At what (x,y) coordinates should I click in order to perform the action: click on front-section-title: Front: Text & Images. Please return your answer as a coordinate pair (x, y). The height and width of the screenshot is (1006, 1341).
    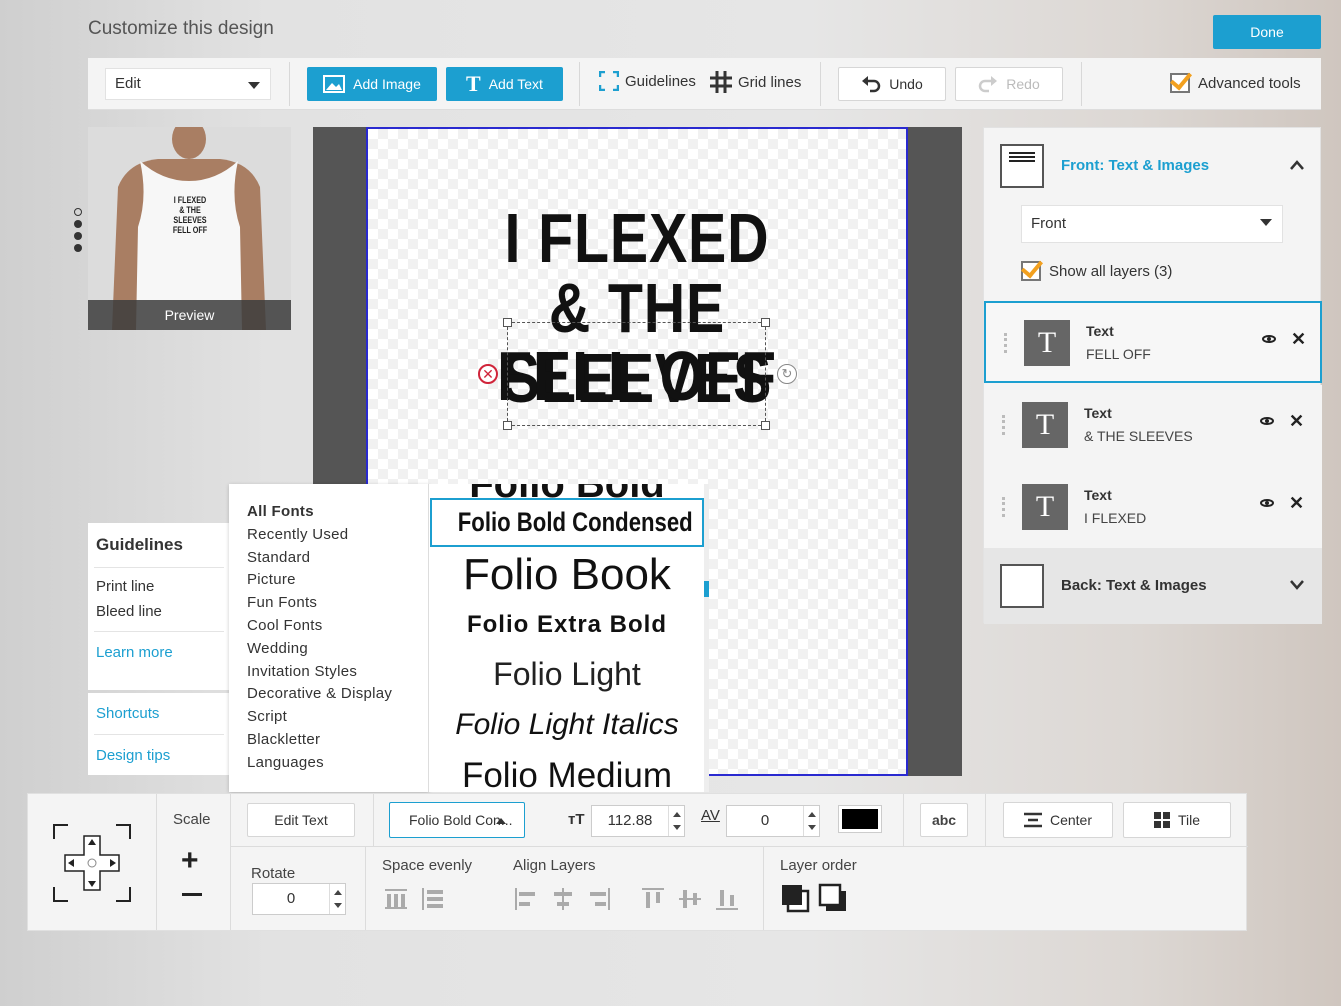
    Looking at the image, I should click on (1135, 165).